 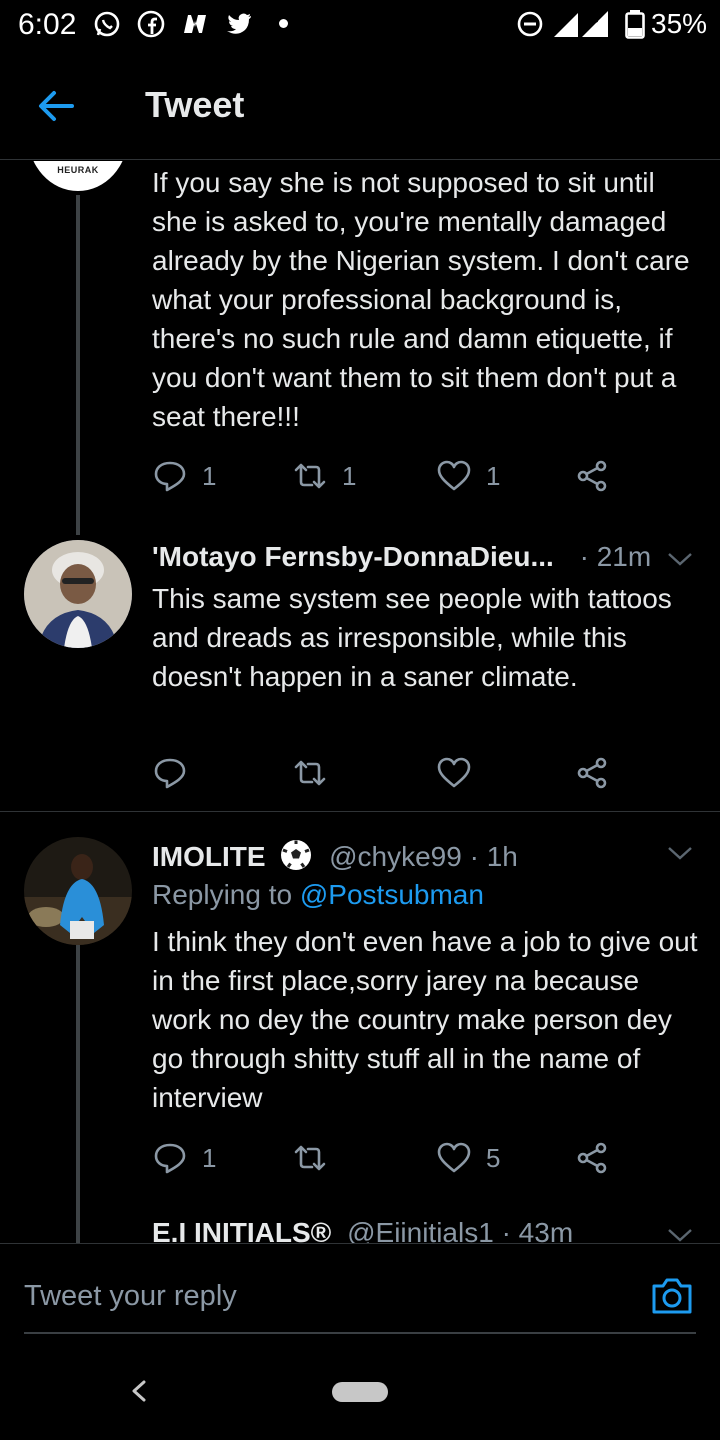 What do you see at coordinates (222, 894) in the screenshot?
I see `replying-to-label: Replying to` at bounding box center [222, 894].